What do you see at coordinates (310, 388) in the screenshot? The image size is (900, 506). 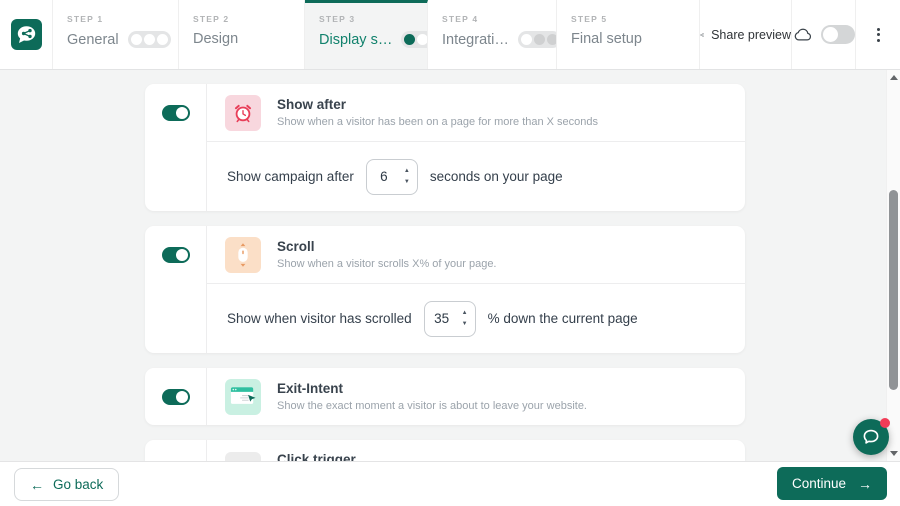 I see `trigger-title: Exit-Intent` at bounding box center [310, 388].